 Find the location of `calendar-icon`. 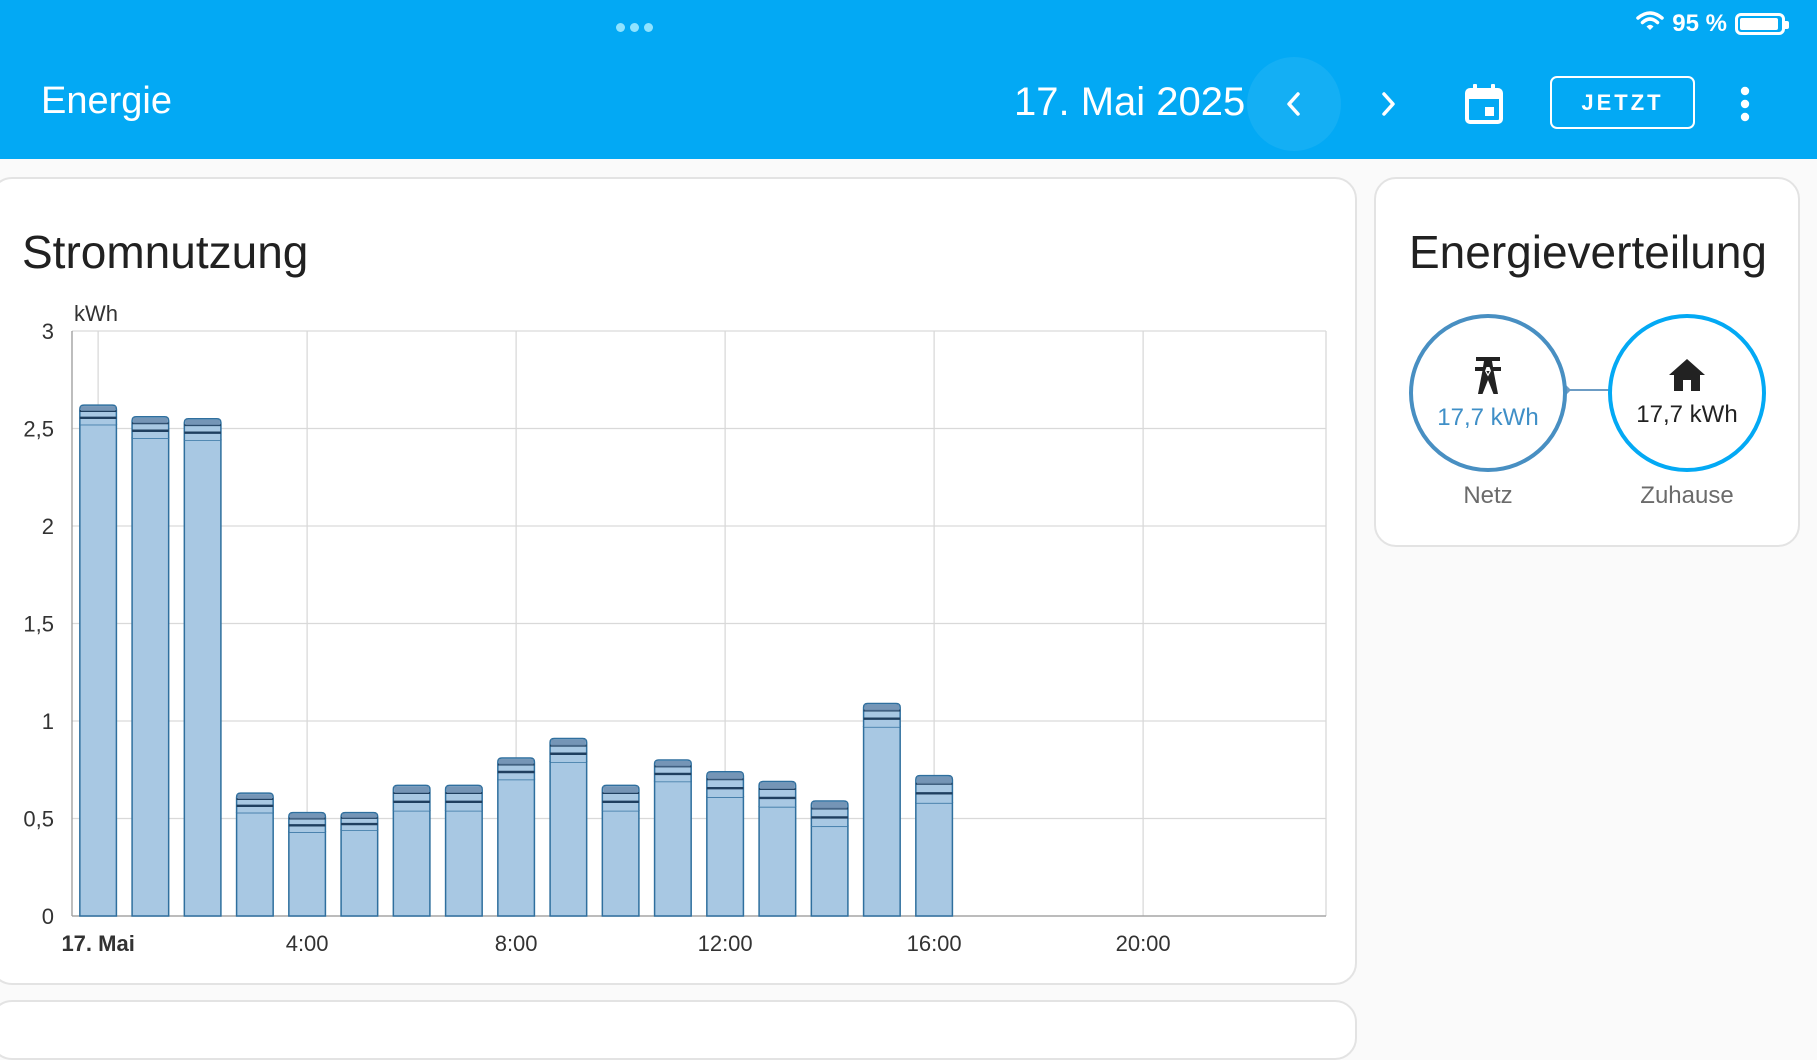

calendar-icon is located at coordinates (1484, 104).